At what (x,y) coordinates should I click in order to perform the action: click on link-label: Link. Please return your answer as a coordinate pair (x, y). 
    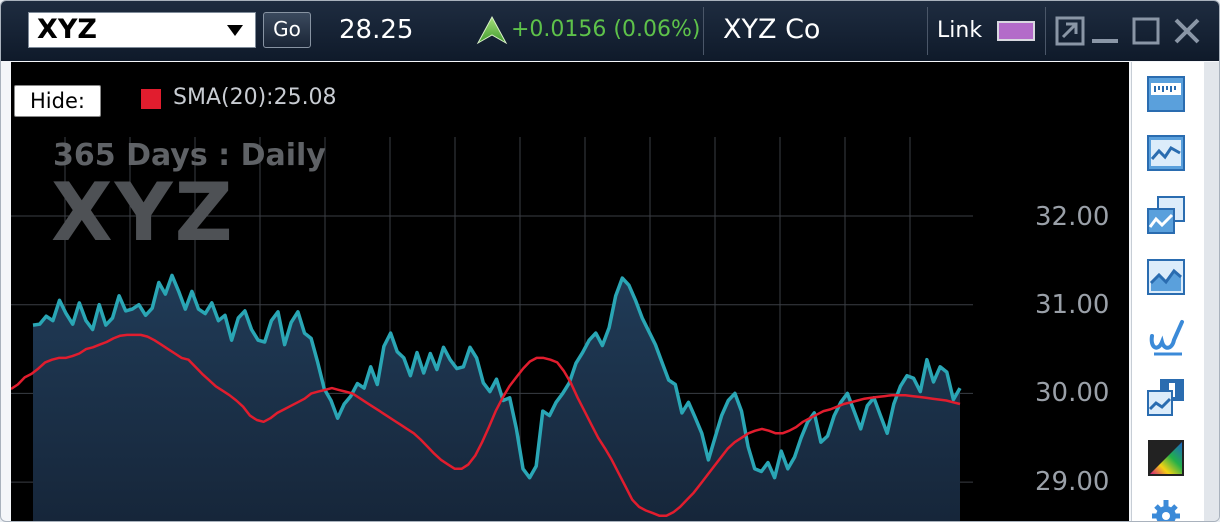
    Looking at the image, I should click on (960, 30).